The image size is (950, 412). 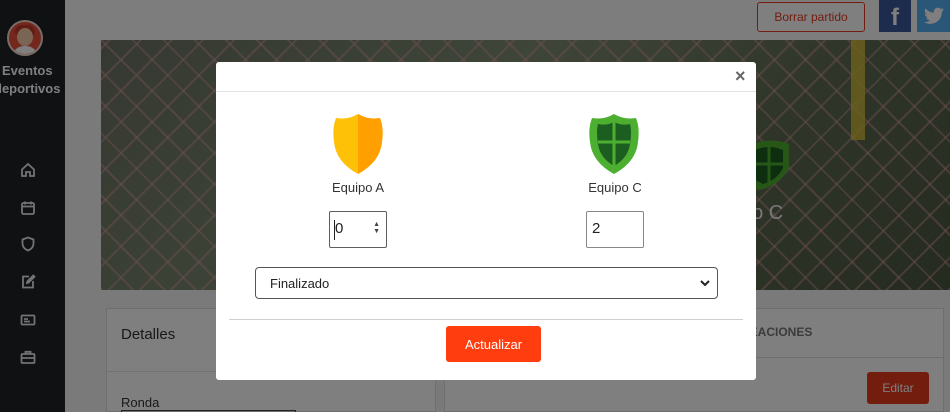 I want to click on away-score-input: 2, so click(x=615, y=229).